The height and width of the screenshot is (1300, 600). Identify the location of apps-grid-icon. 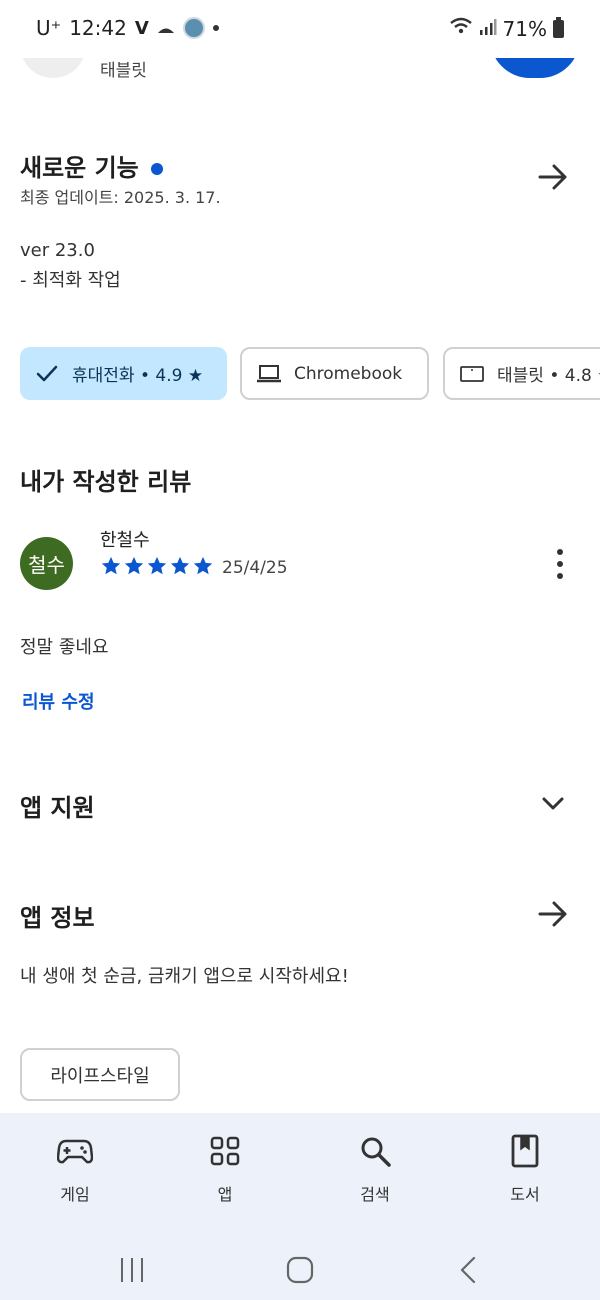
(225, 1151).